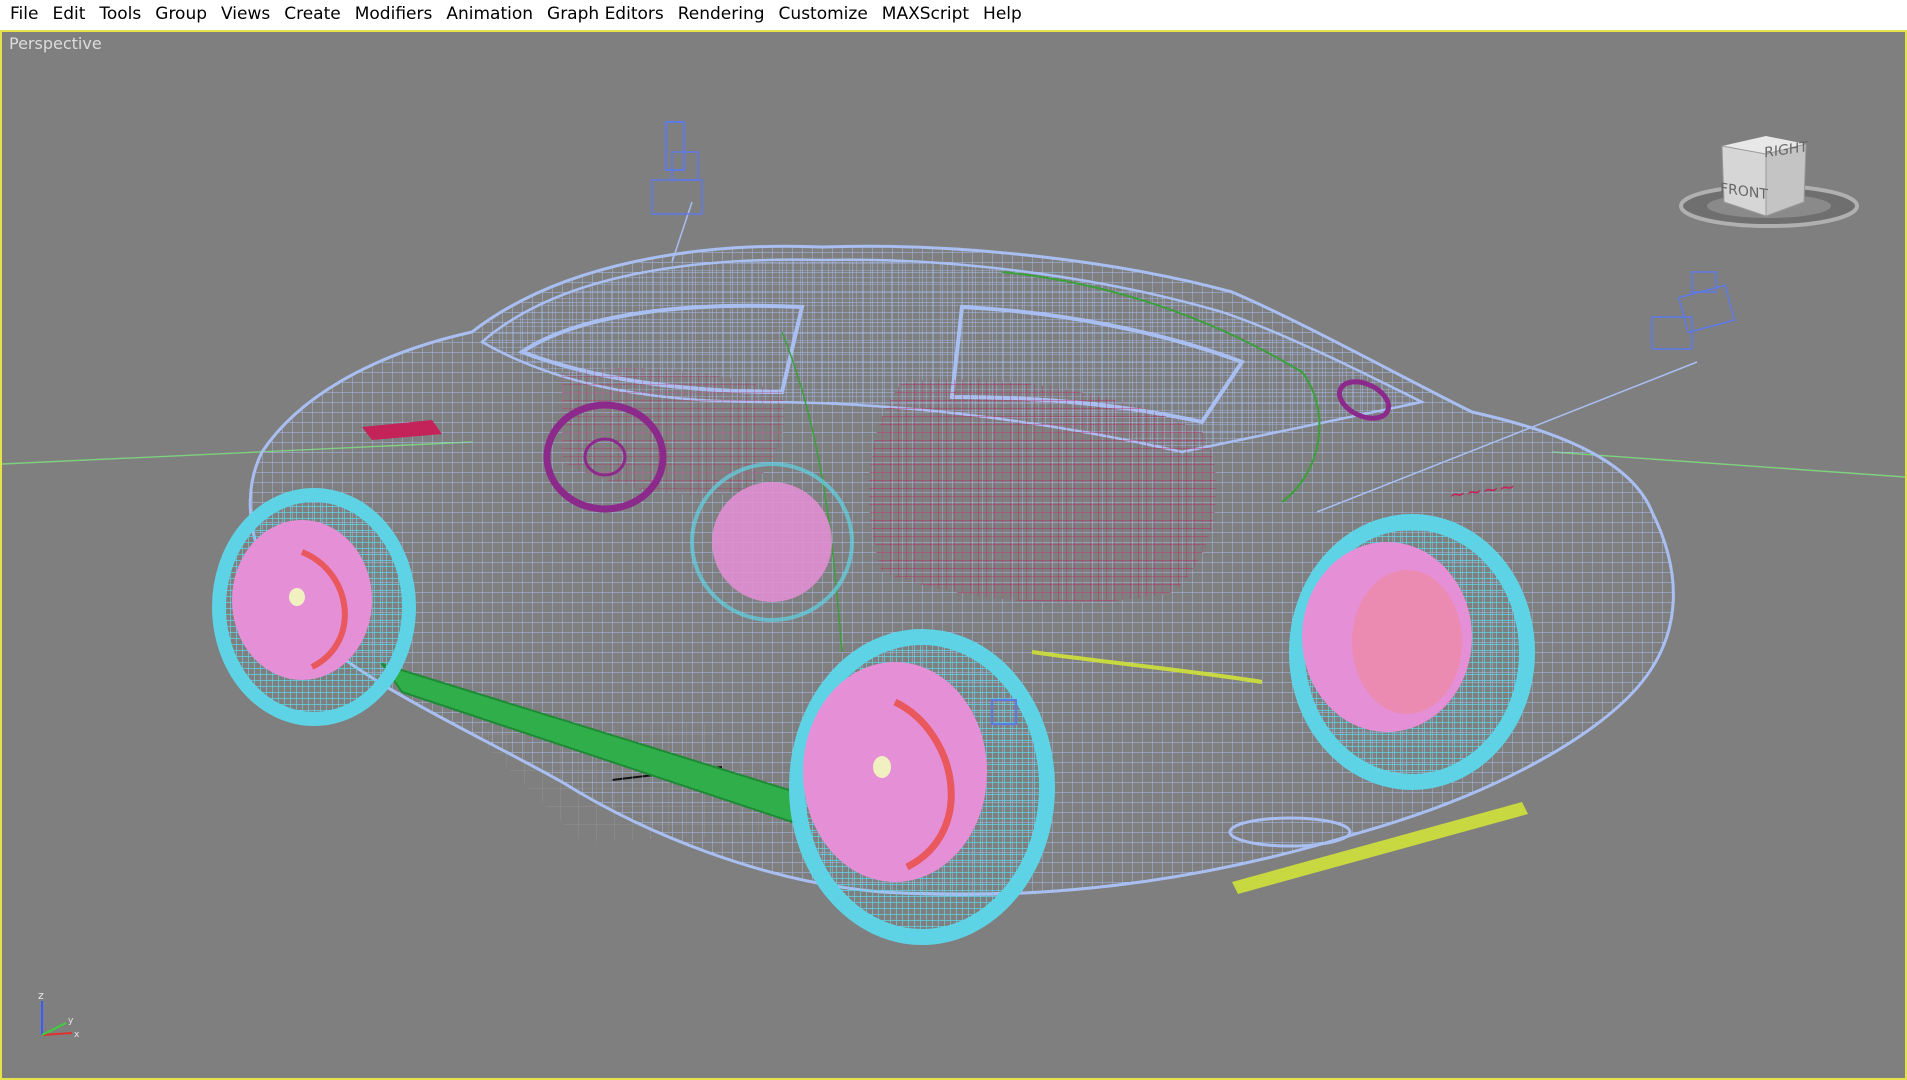  I want to click on menu-create: Create, so click(313, 14).